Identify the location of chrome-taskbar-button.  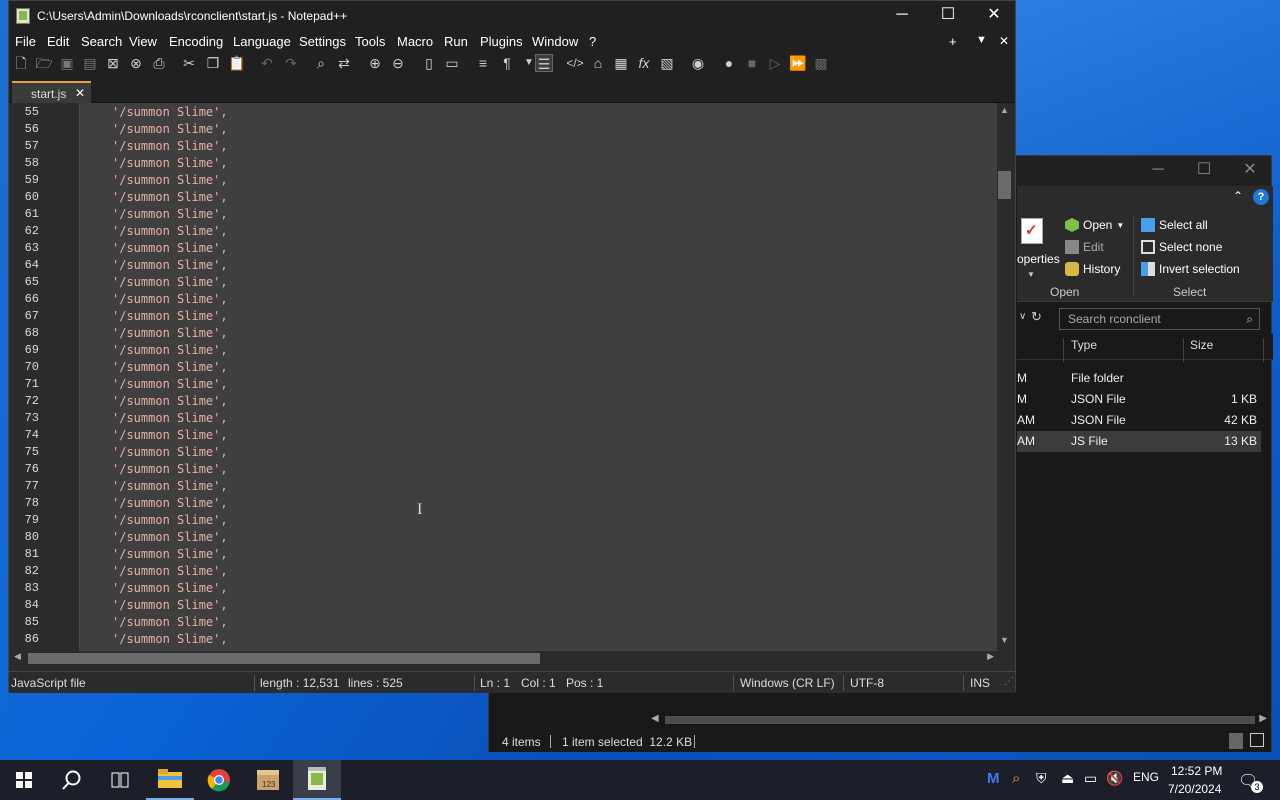
(219, 780).